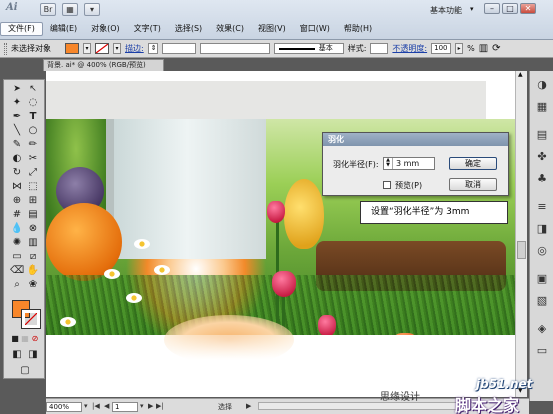 Image resolution: width=553 pixels, height=414 pixels. Describe the element at coordinates (446, 10) in the screenshot. I see `workspace-switcher: 基本功能` at that location.